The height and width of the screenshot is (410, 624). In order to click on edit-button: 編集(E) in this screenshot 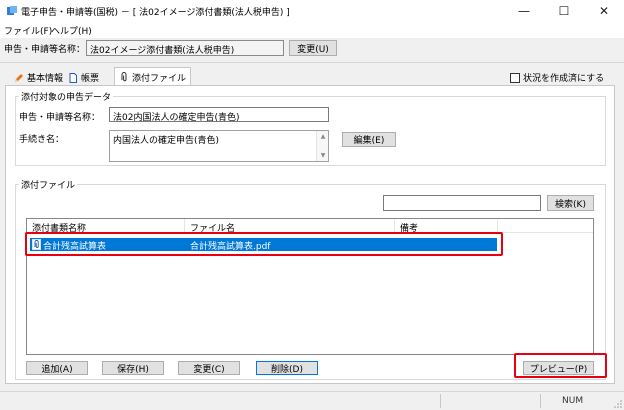, I will do `click(369, 139)`.